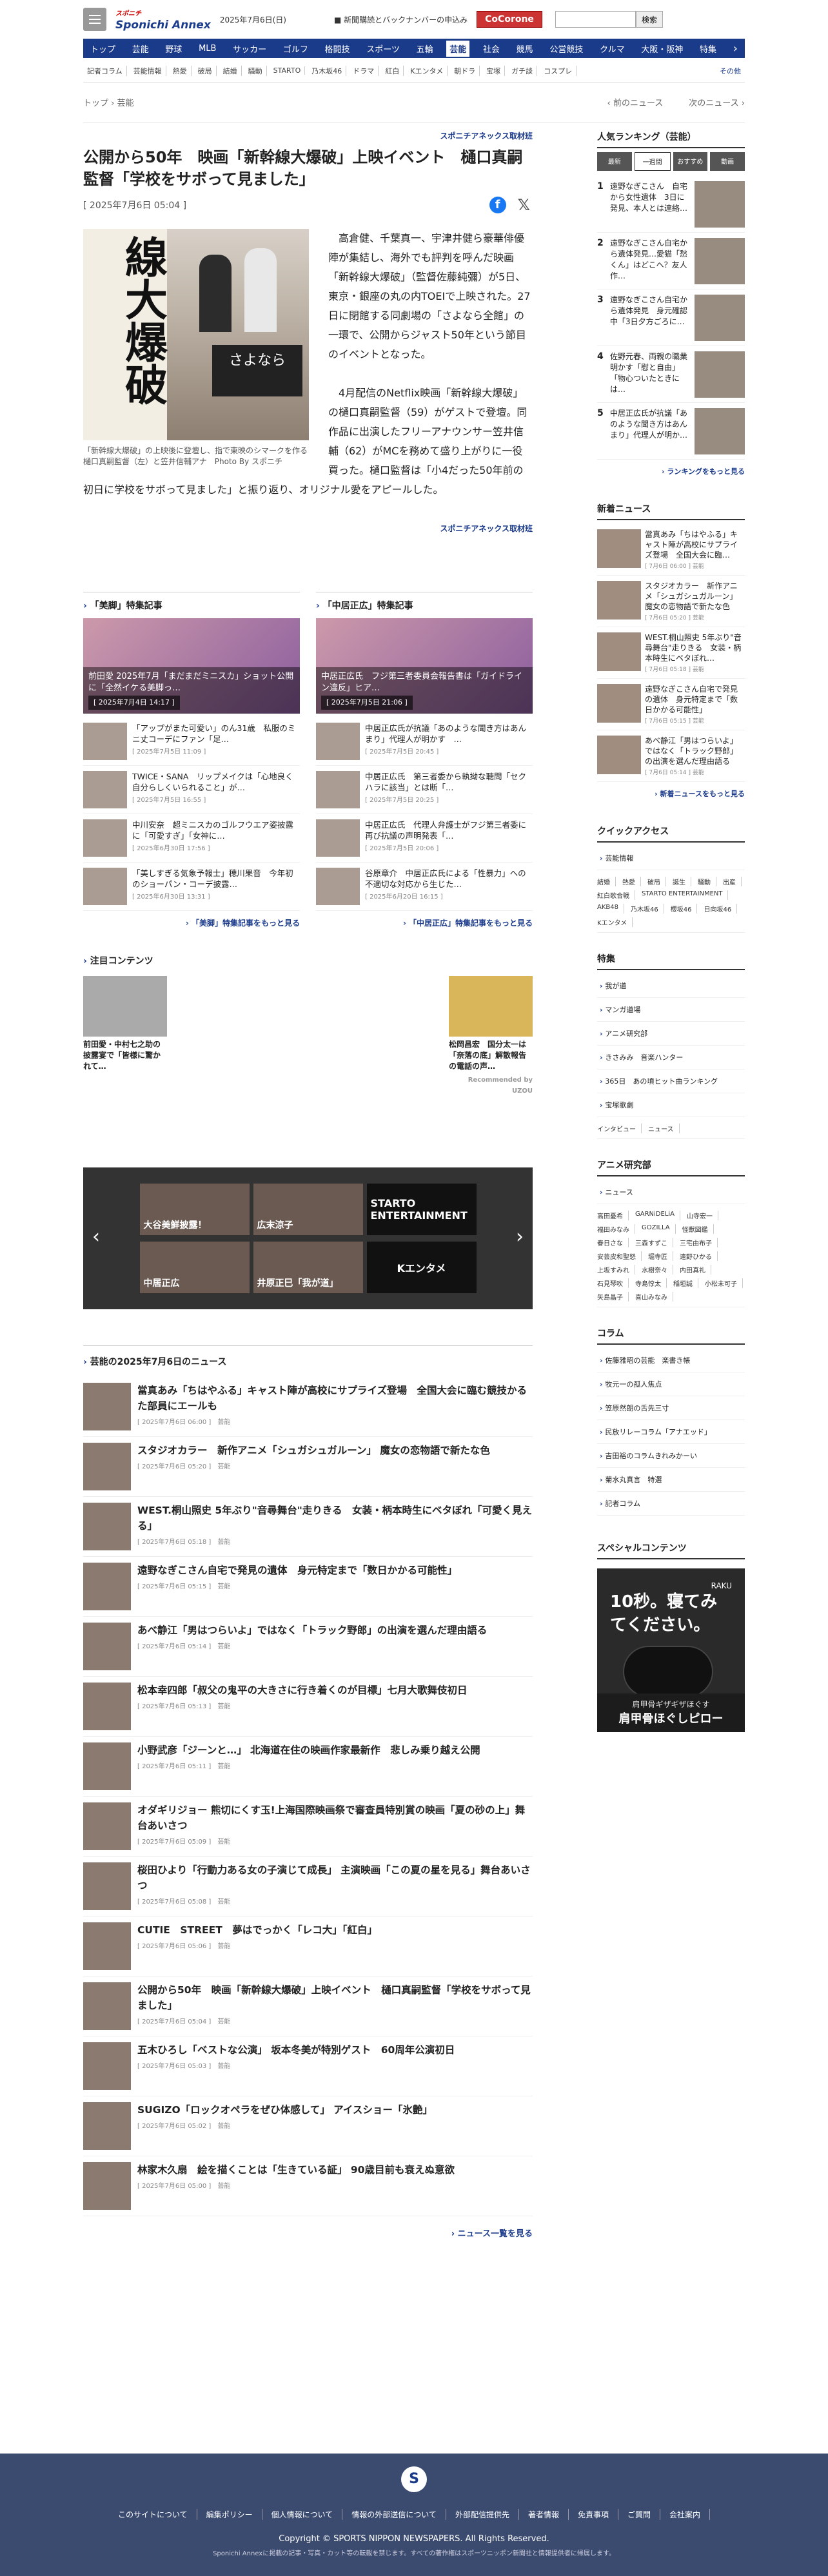 This screenshot has height=2576, width=828. Describe the element at coordinates (606, 881) in the screenshot. I see `quick-access-tag: 結婚` at that location.